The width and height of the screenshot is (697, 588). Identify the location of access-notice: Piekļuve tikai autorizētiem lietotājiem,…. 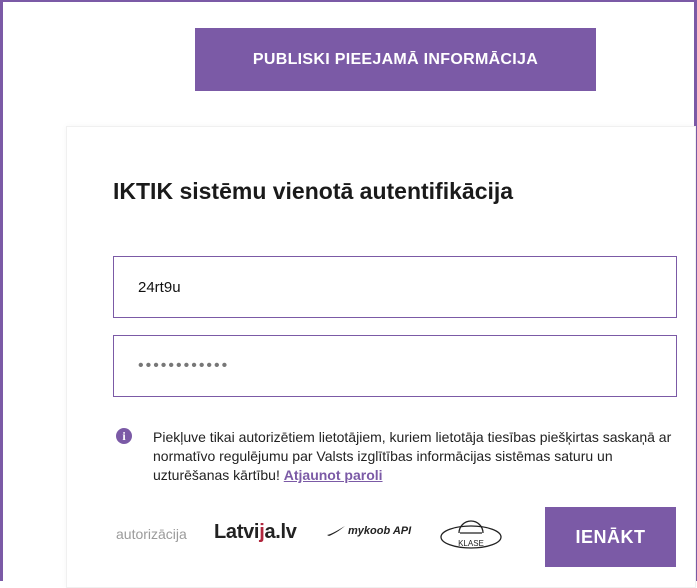
(413, 456).